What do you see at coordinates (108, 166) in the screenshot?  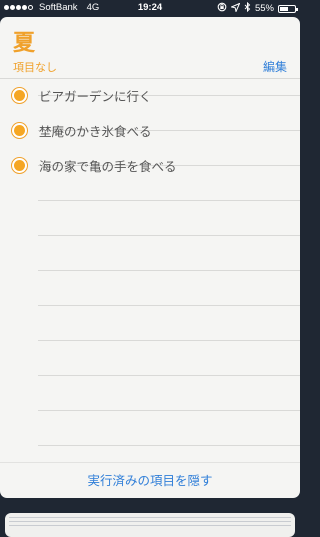 I see `reminder-label: 海の家で亀の手を食べる` at bounding box center [108, 166].